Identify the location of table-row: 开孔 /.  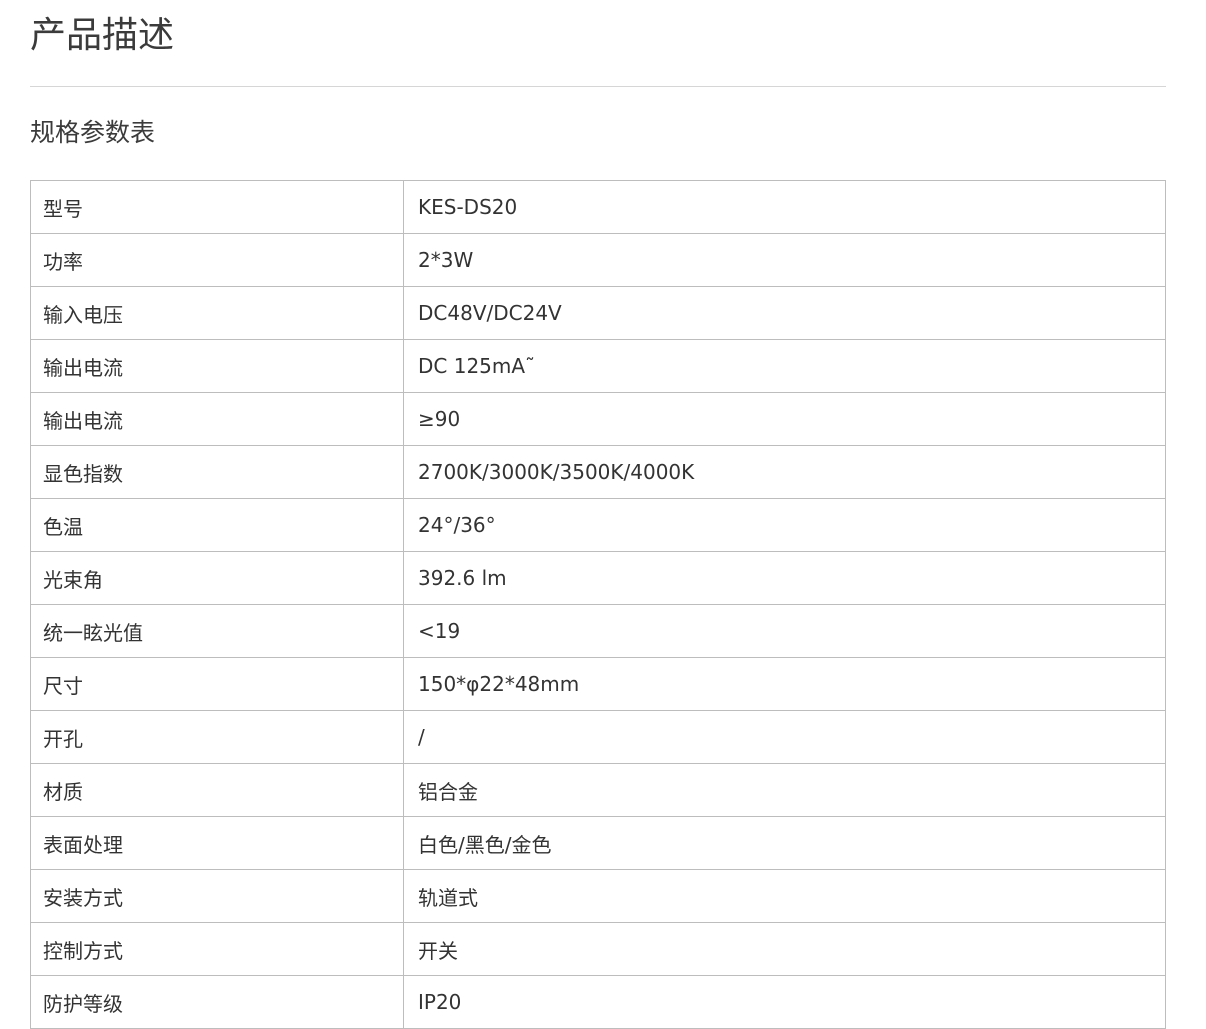
(598, 737).